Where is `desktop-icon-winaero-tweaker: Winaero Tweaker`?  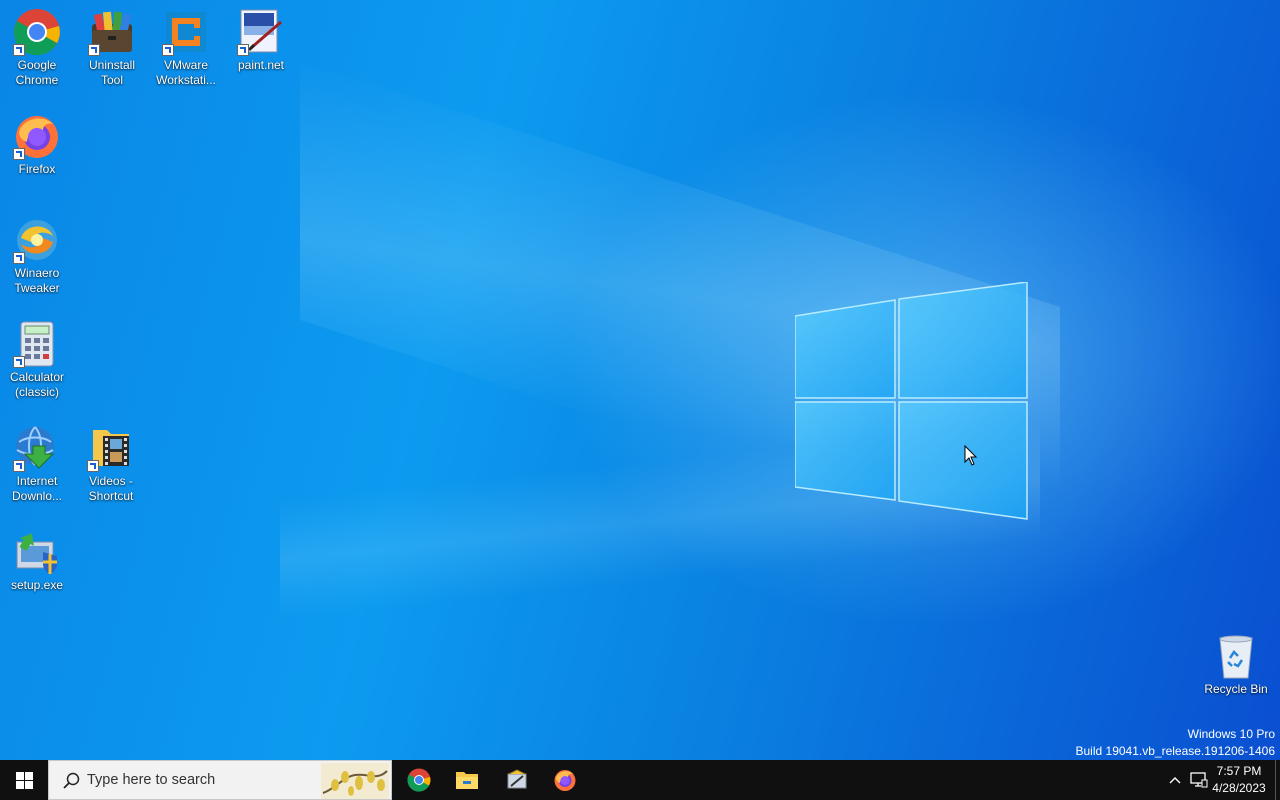
desktop-icon-winaero-tweaker: Winaero Tweaker is located at coordinates (37, 253).